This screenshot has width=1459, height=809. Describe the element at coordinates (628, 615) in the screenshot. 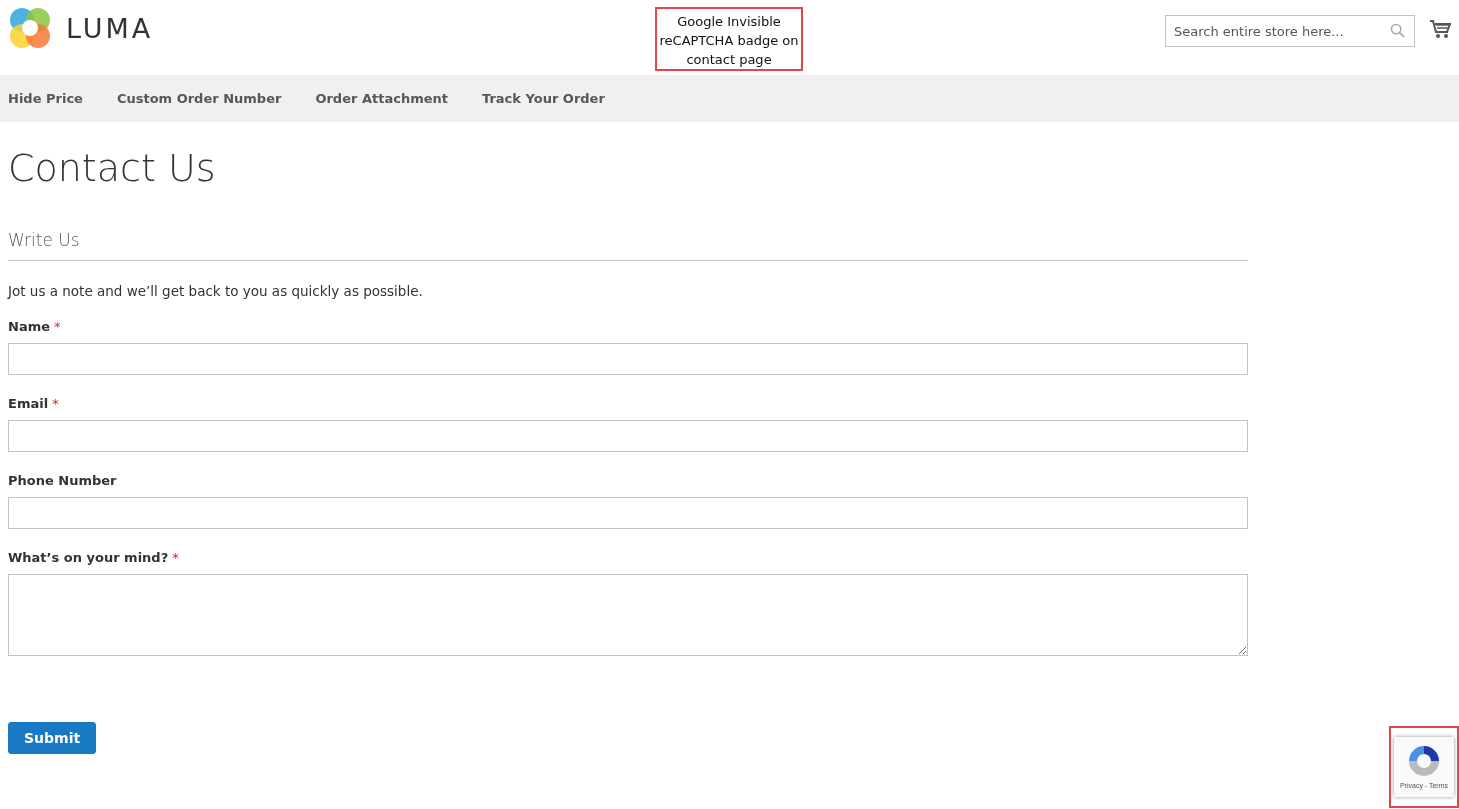

I see `textarea-field` at that location.